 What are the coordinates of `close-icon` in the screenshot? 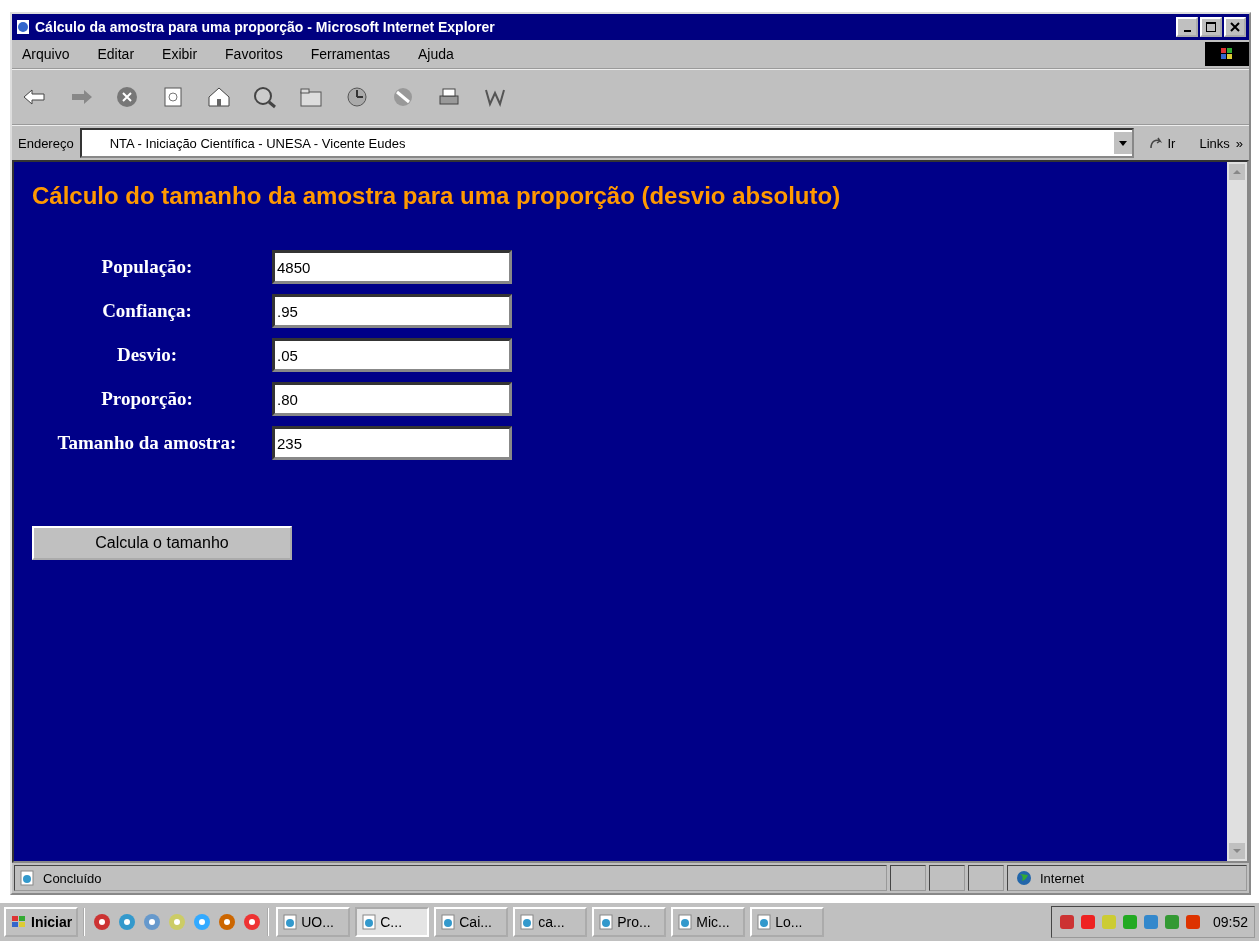 It's located at (1235, 27).